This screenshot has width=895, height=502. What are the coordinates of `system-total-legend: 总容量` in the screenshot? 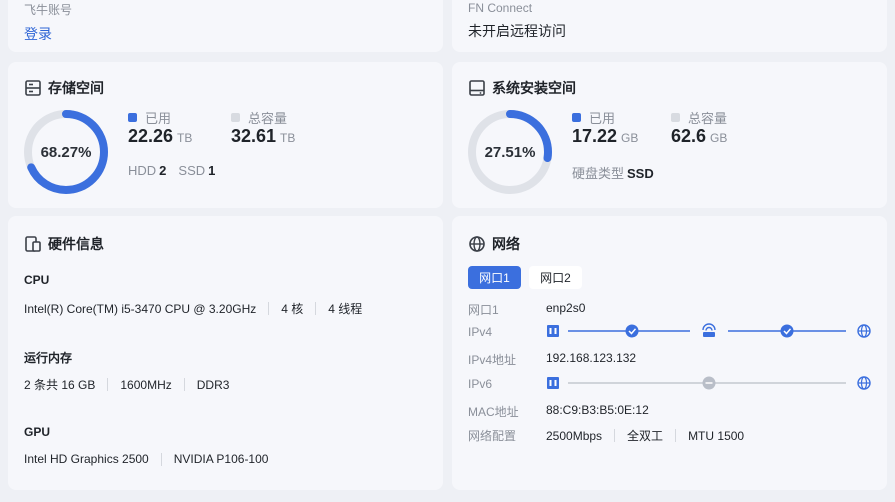 It's located at (699, 117).